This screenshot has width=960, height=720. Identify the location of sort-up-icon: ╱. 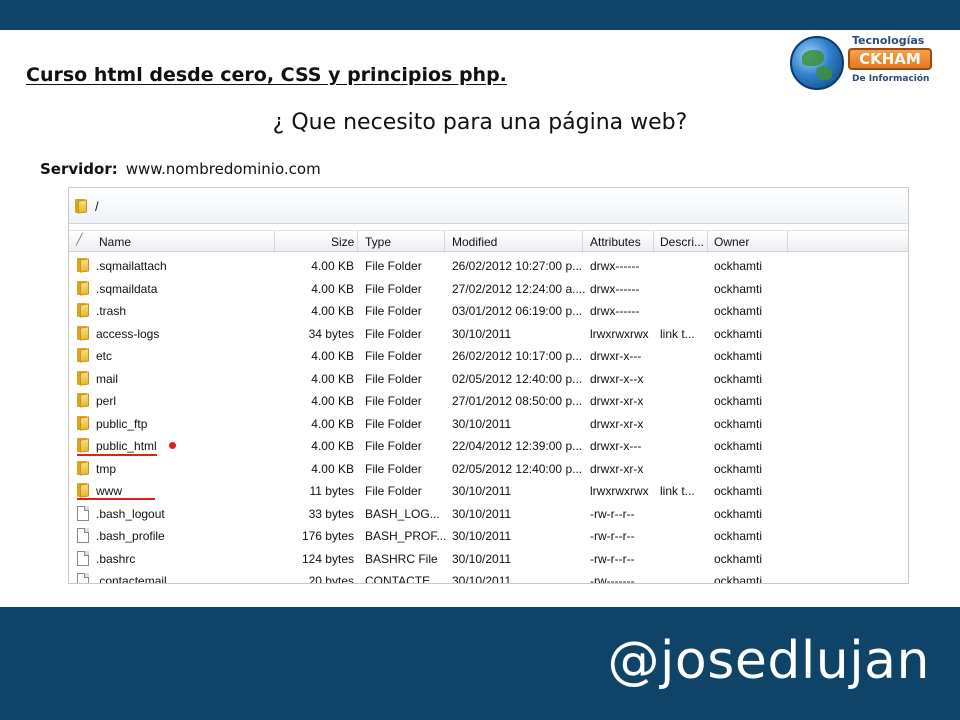
(79, 240).